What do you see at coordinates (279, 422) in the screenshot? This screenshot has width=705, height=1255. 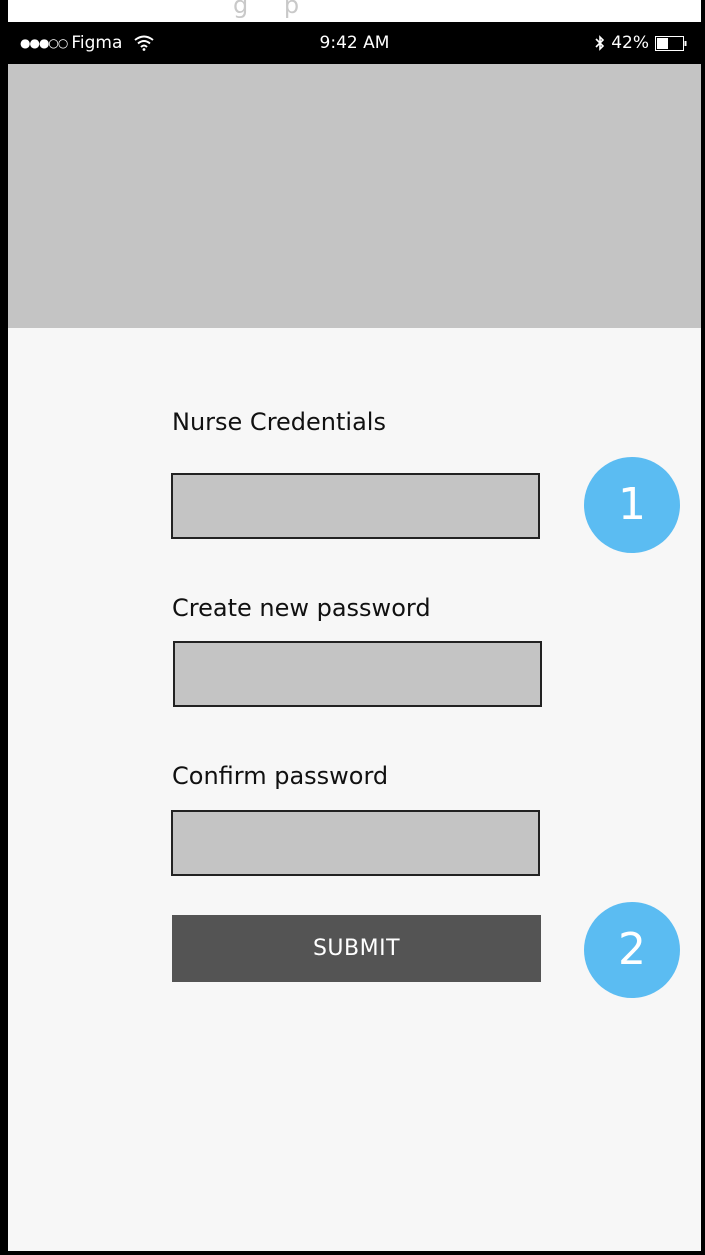 I see `nurse-credentials-label: Nurse Credentials` at bounding box center [279, 422].